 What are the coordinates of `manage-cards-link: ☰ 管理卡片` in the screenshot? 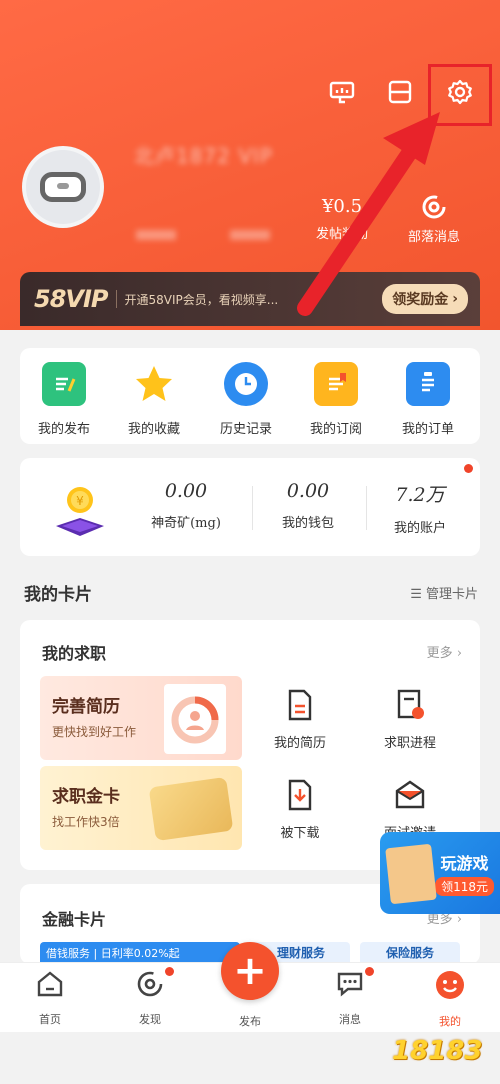 It's located at (444, 592).